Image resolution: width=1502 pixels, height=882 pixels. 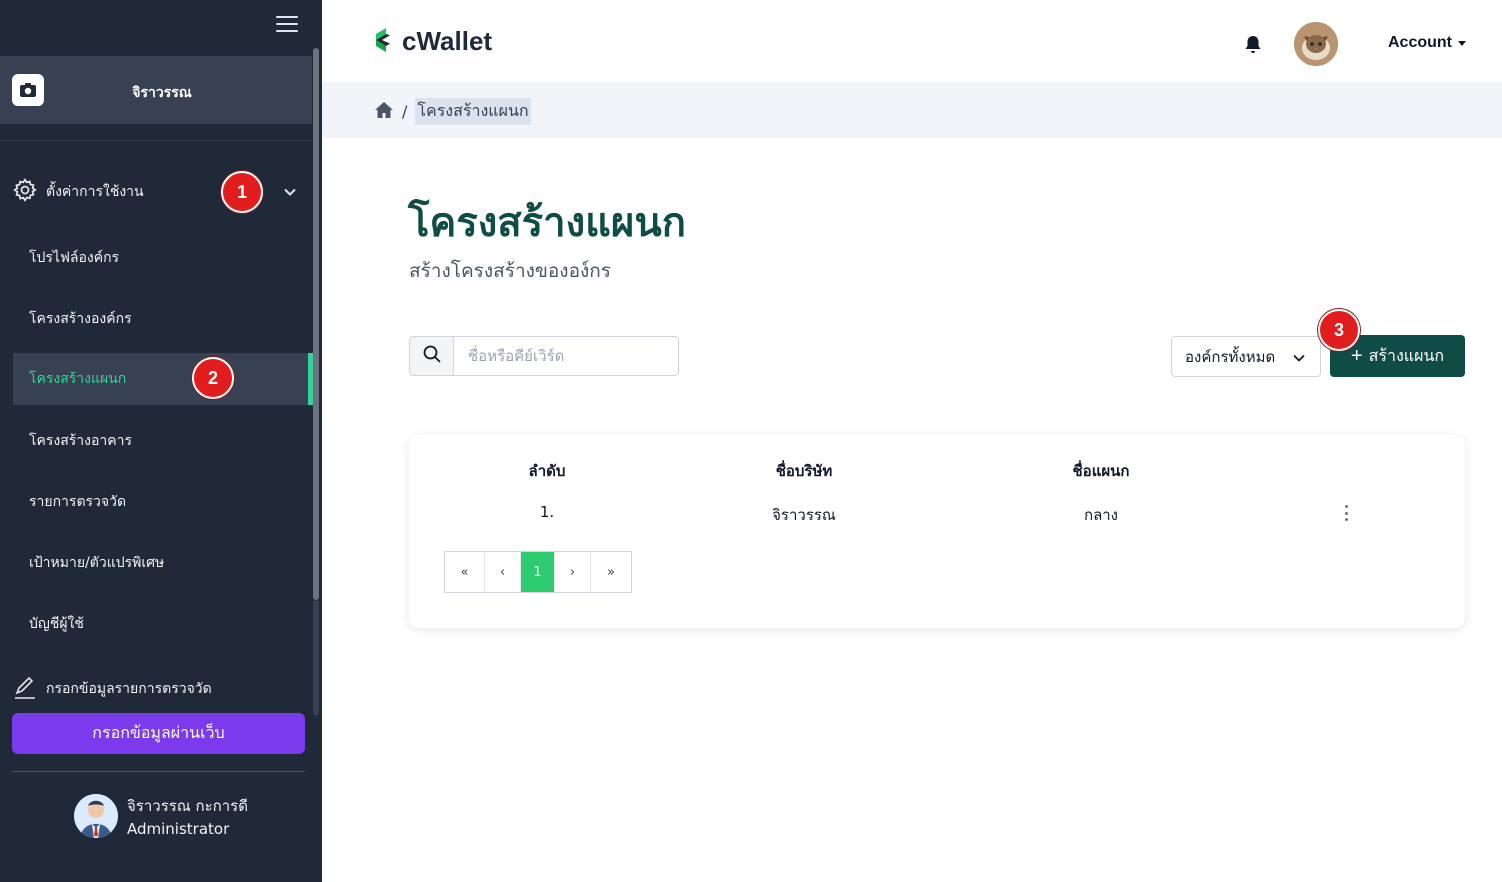 I want to click on measurement-input-label: กรอกข้อมูลรายการตรวจวัด, so click(x=129, y=689).